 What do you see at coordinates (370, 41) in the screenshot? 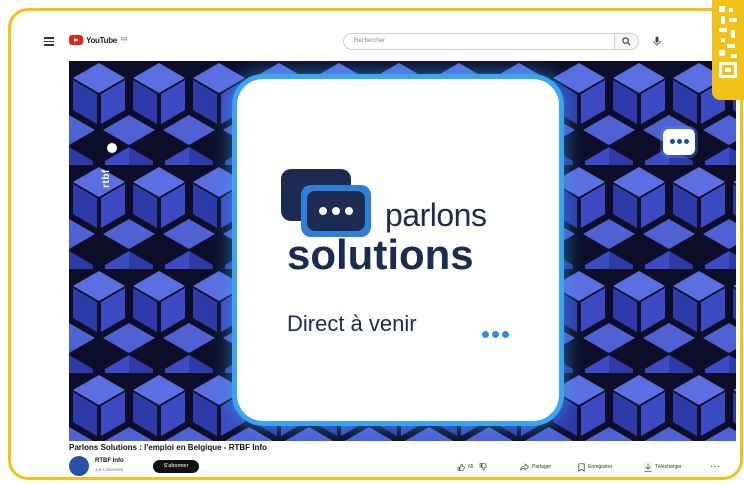
I see `search-placeholder: Rechercher` at bounding box center [370, 41].